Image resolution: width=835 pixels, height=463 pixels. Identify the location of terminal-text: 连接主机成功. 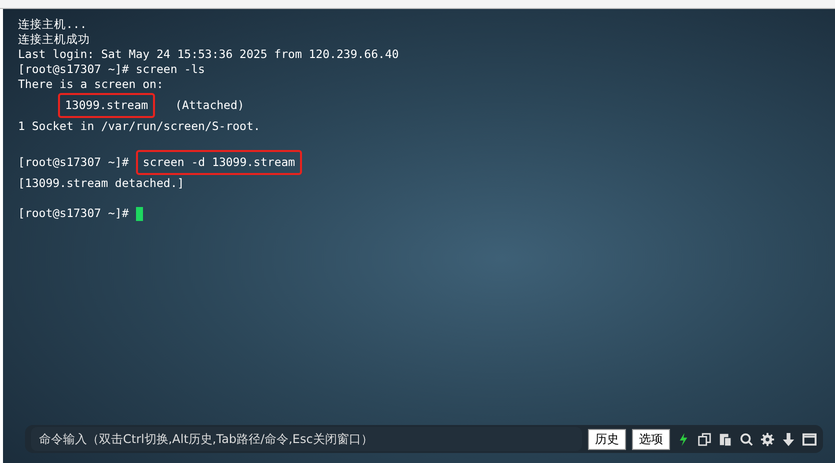
(54, 39).